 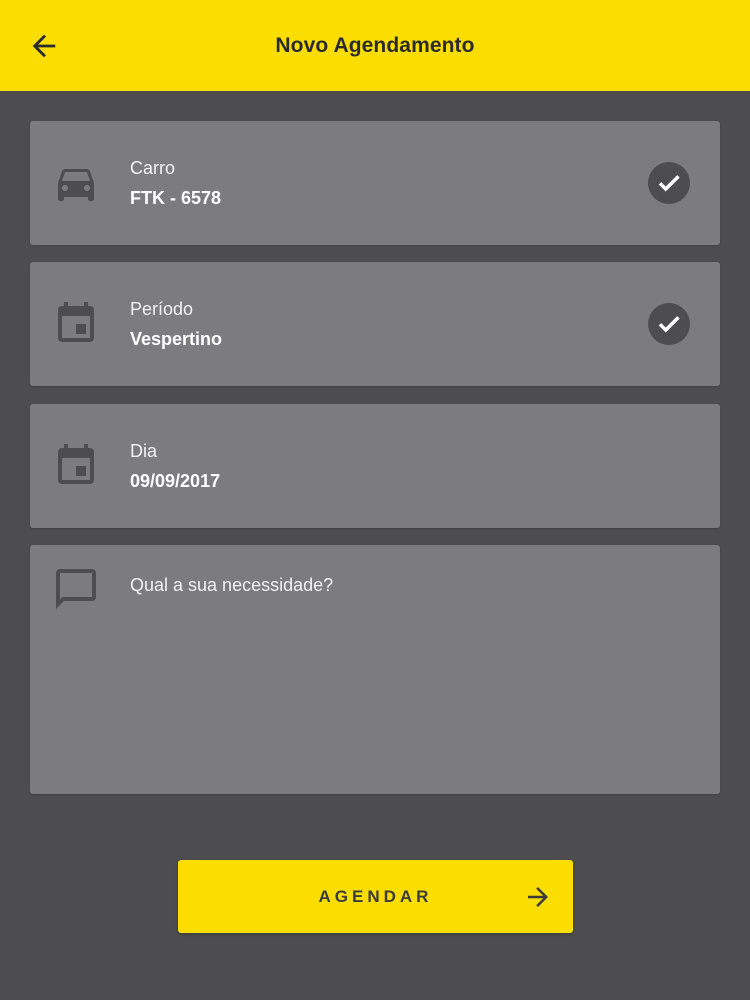 What do you see at coordinates (162, 309) in the screenshot?
I see `period-label: Período` at bounding box center [162, 309].